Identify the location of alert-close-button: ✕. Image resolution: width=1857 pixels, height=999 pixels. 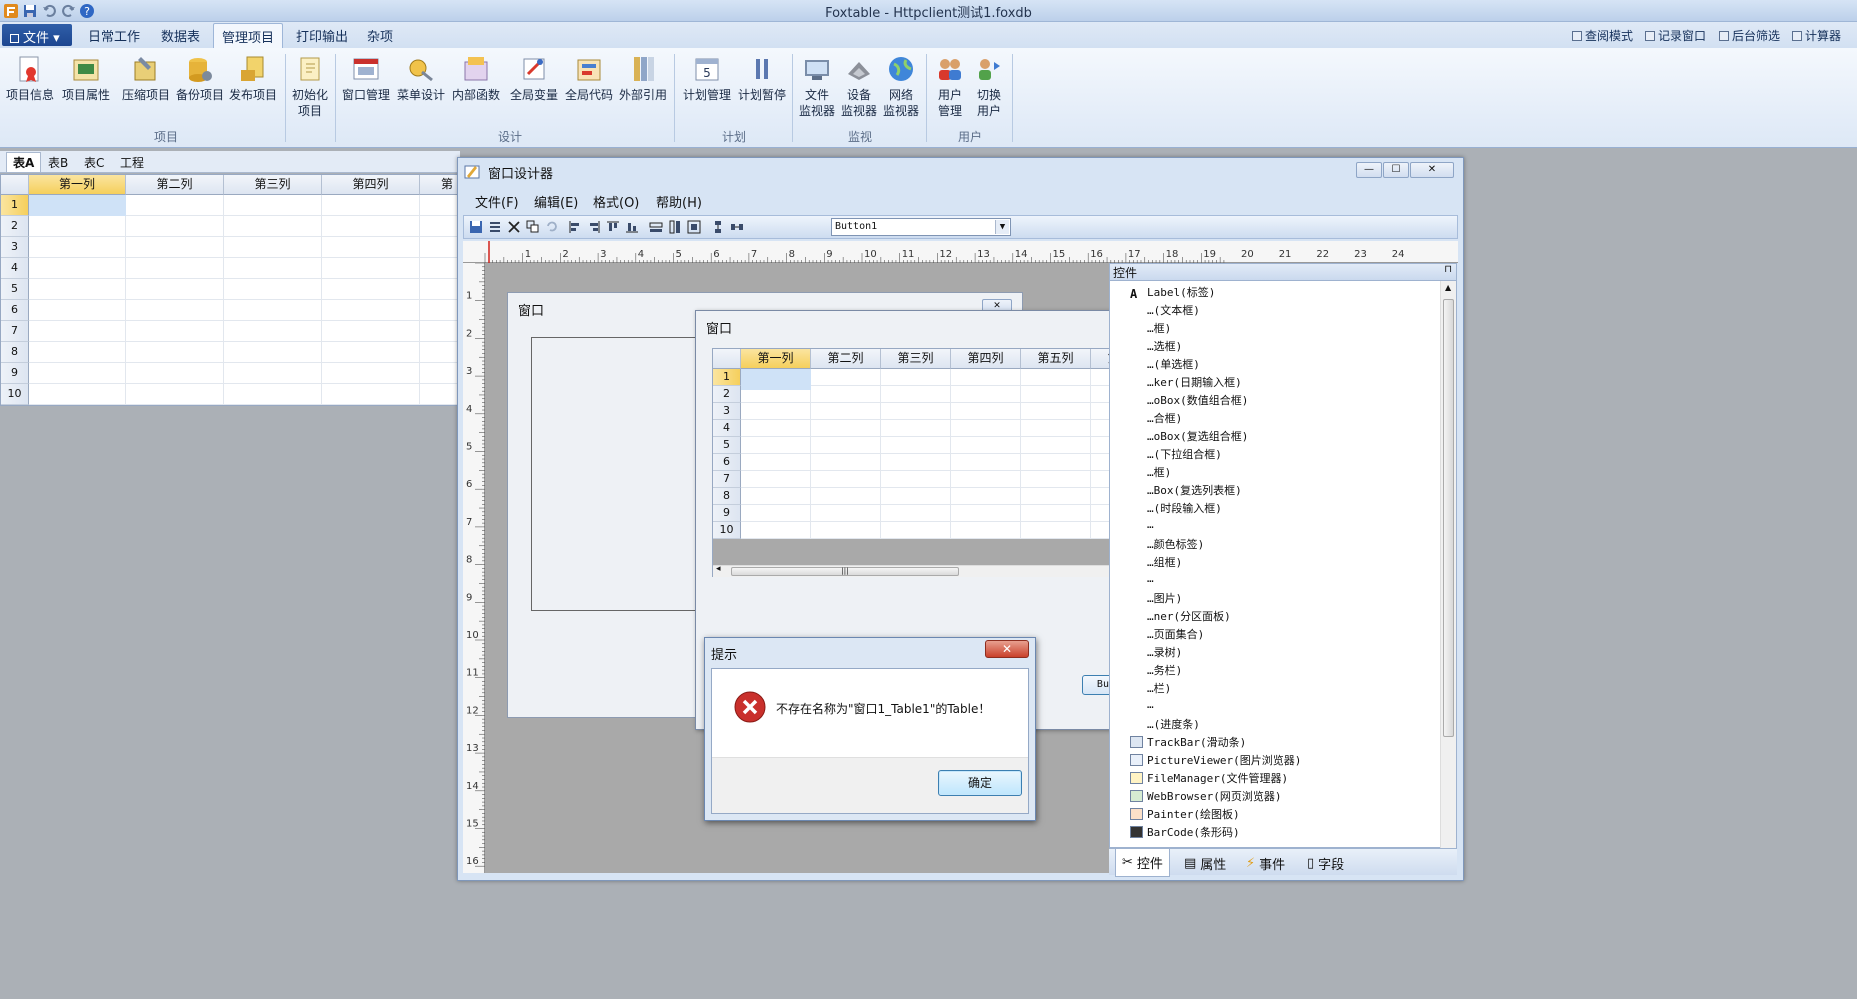
(1007, 649).